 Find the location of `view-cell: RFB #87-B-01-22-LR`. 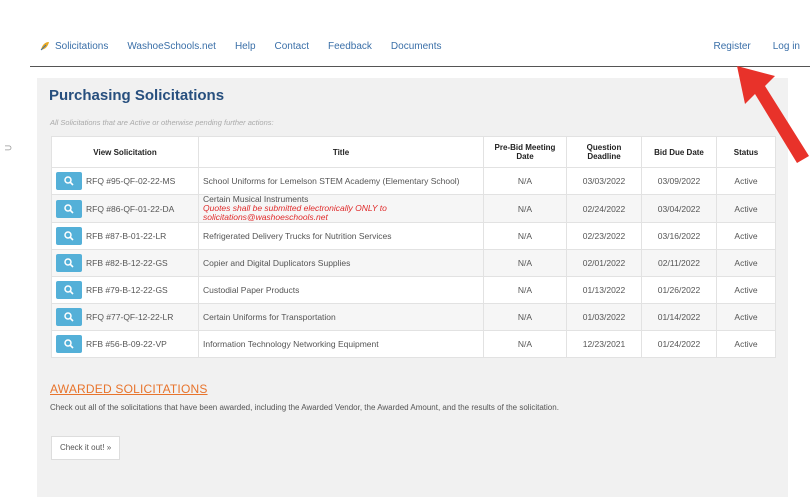

view-cell: RFB #87-B-01-22-LR is located at coordinates (125, 236).